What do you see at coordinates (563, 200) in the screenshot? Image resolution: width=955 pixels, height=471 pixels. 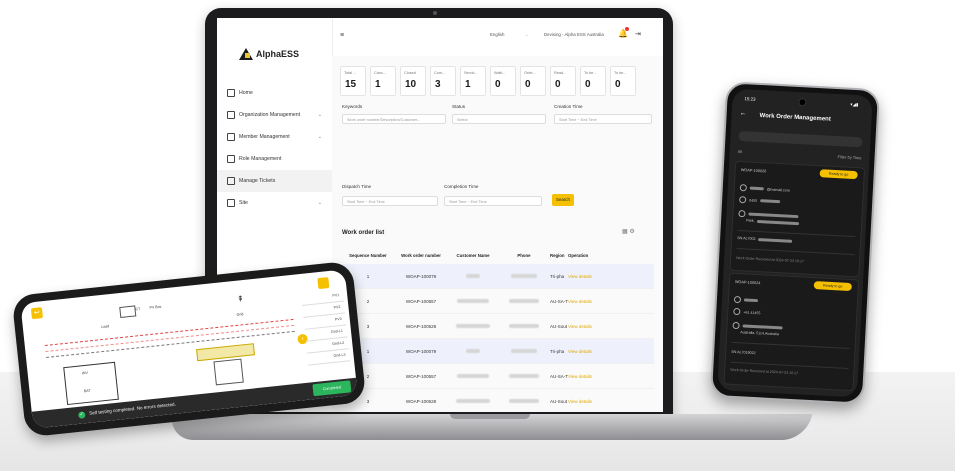 I see `search-button: Search` at bounding box center [563, 200].